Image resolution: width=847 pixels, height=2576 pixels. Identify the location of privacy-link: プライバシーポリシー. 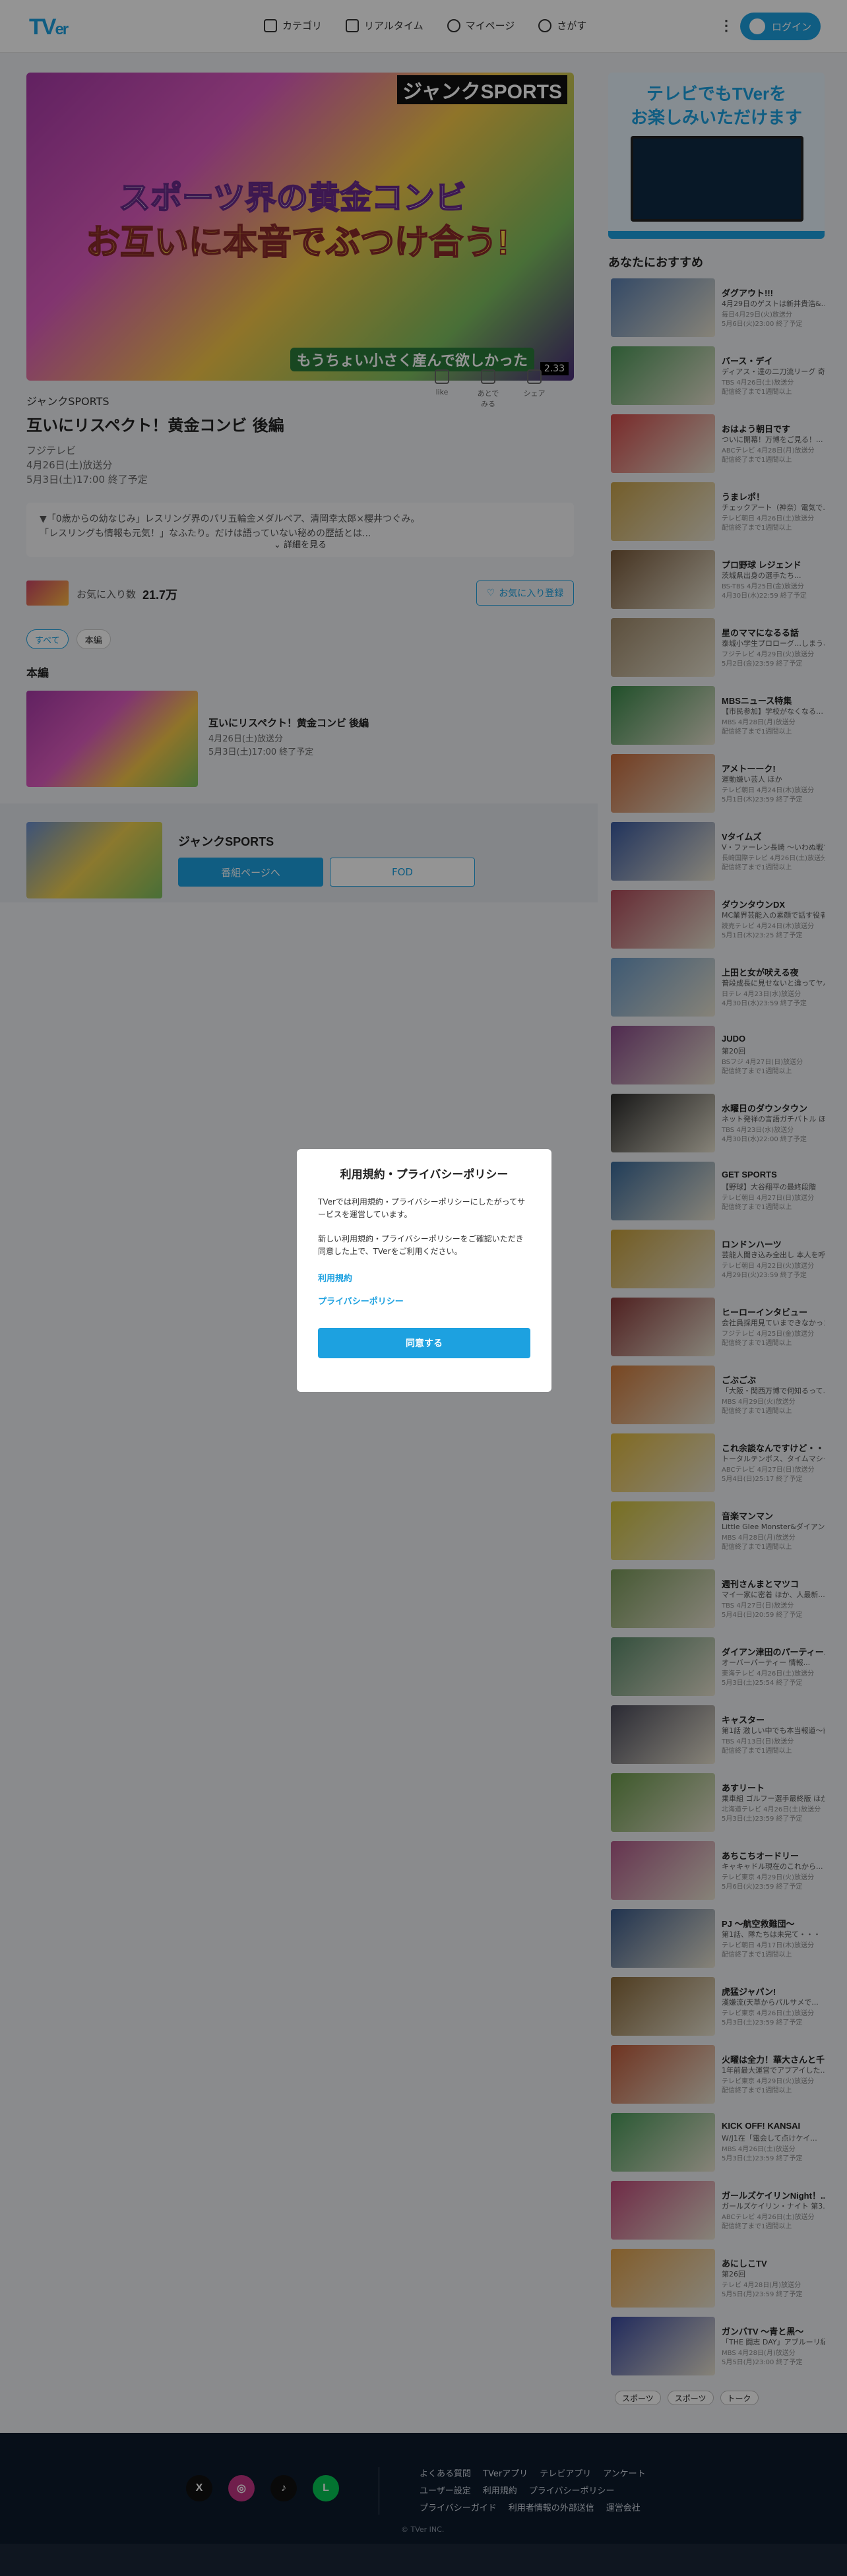
(424, 1300).